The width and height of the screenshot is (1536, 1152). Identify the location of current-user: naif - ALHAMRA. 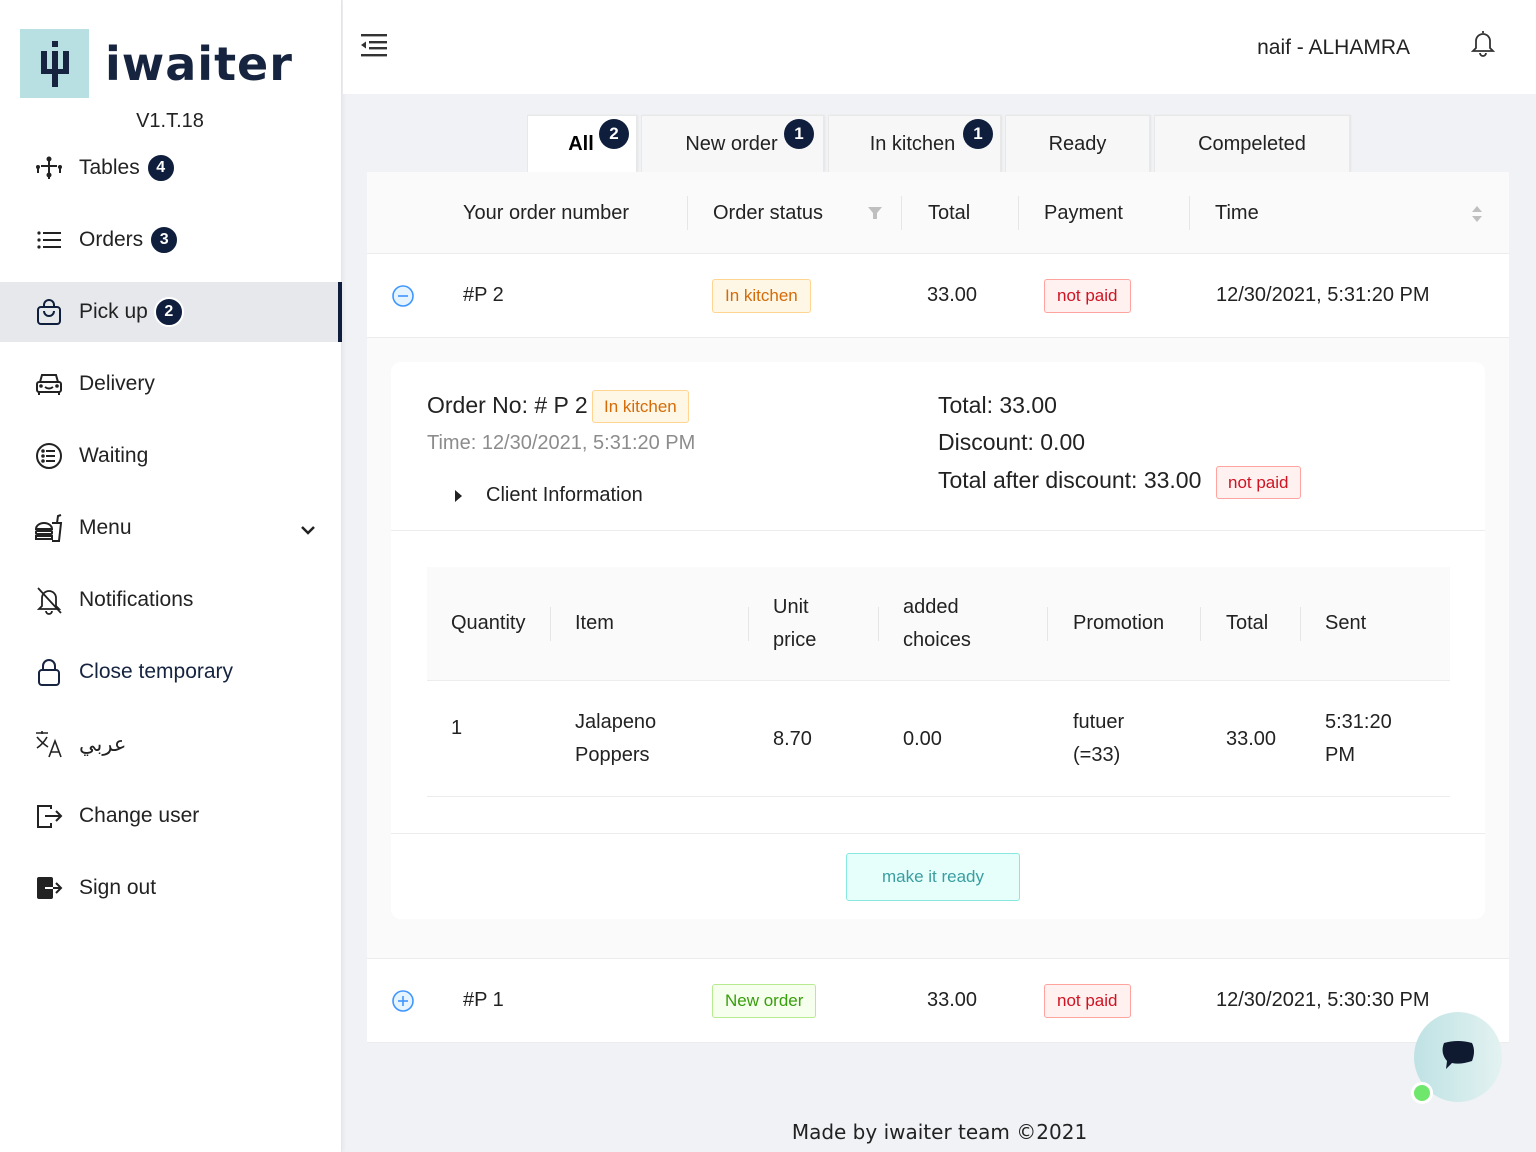
(1333, 48).